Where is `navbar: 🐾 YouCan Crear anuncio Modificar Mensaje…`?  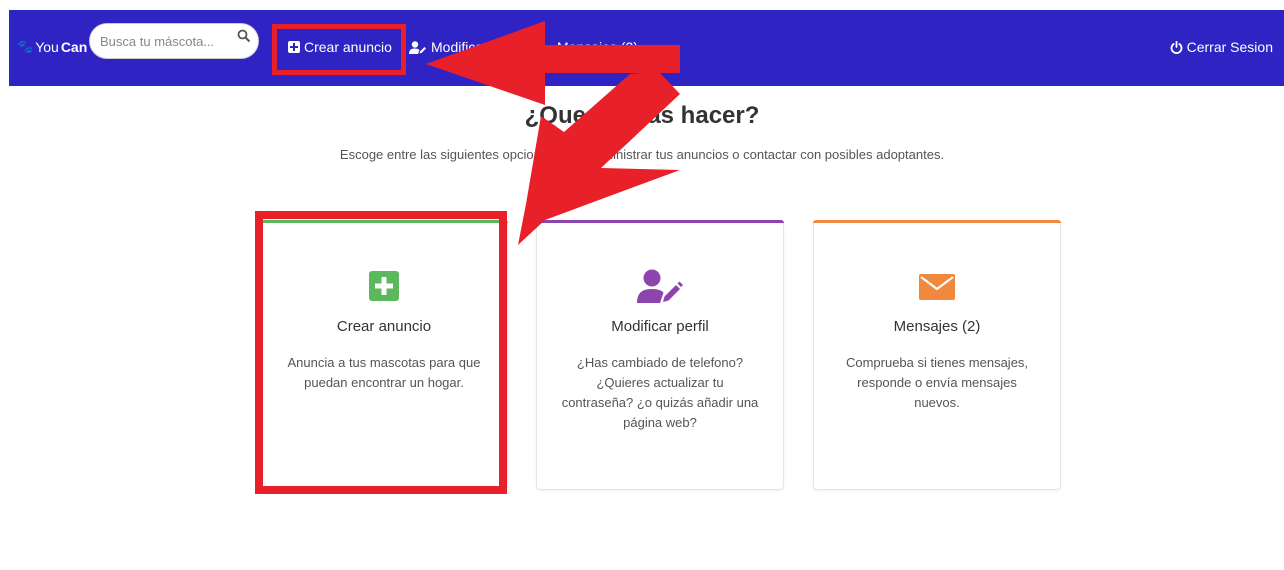
navbar: 🐾 YouCan Crear anuncio Modificar Mensaje… is located at coordinates (646, 48).